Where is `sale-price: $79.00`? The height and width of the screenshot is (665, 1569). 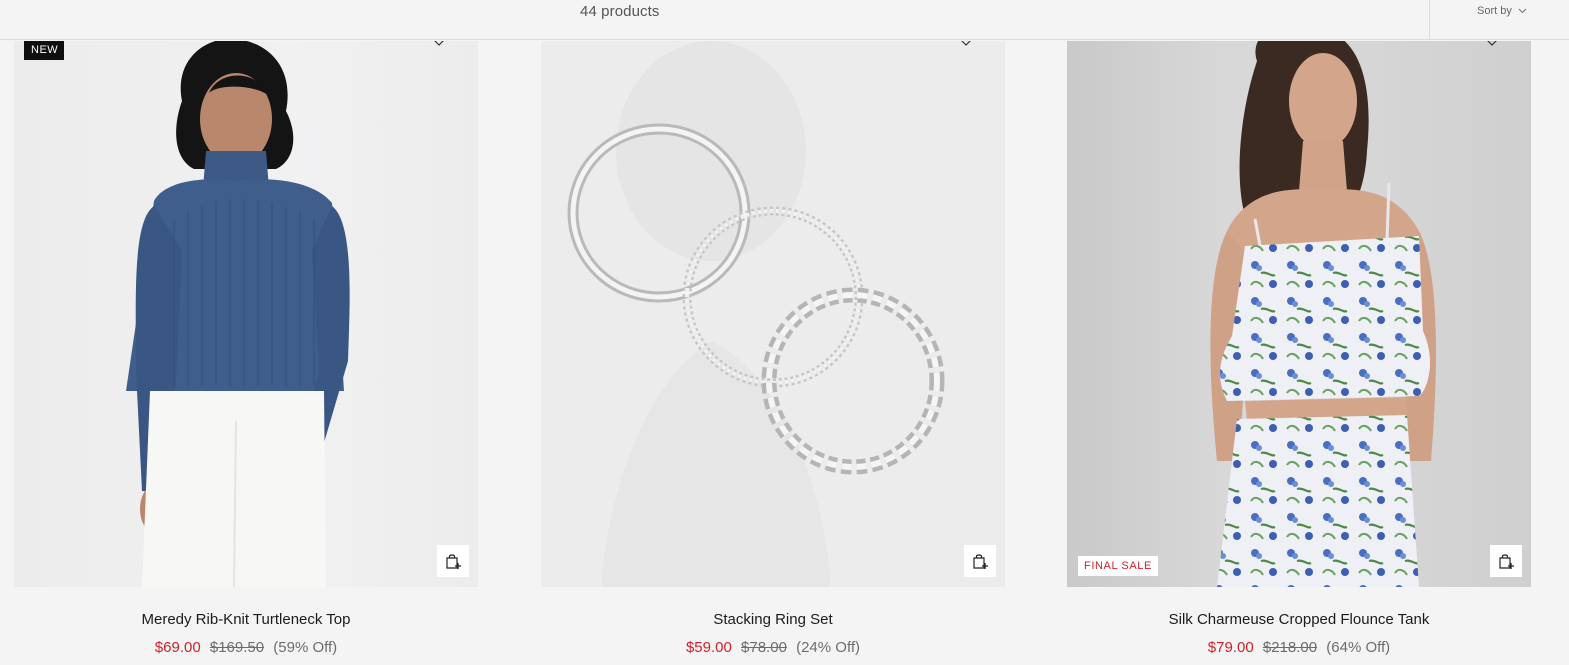
sale-price: $79.00 is located at coordinates (1230, 647).